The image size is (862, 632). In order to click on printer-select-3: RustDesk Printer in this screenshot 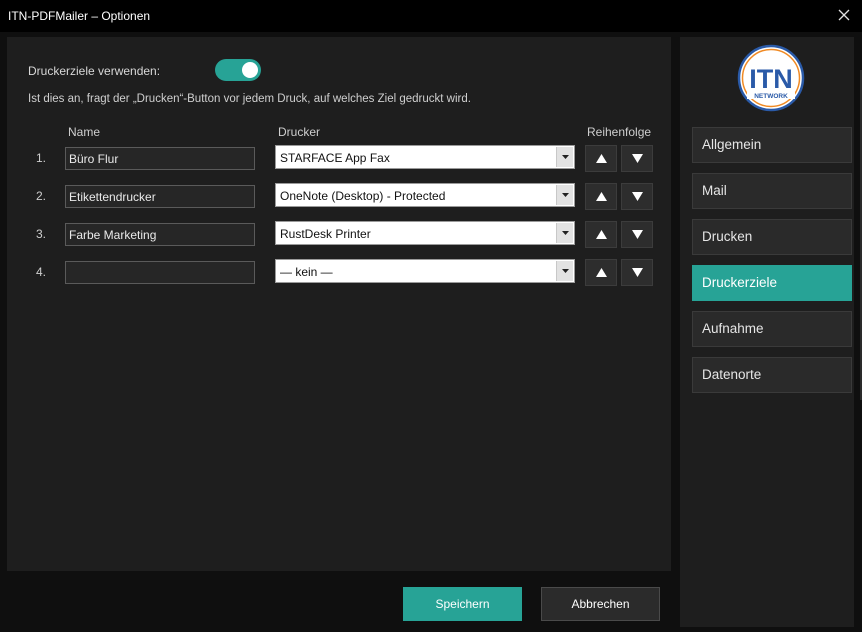, I will do `click(425, 233)`.